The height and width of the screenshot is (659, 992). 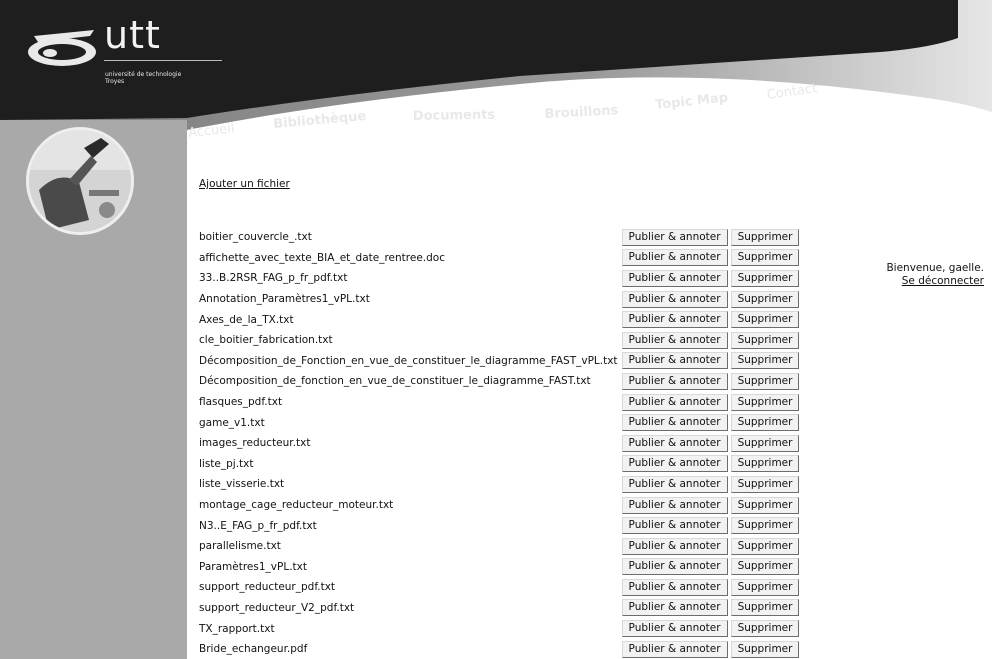 I want to click on file-name: images_reducteur.txt, so click(x=255, y=443).